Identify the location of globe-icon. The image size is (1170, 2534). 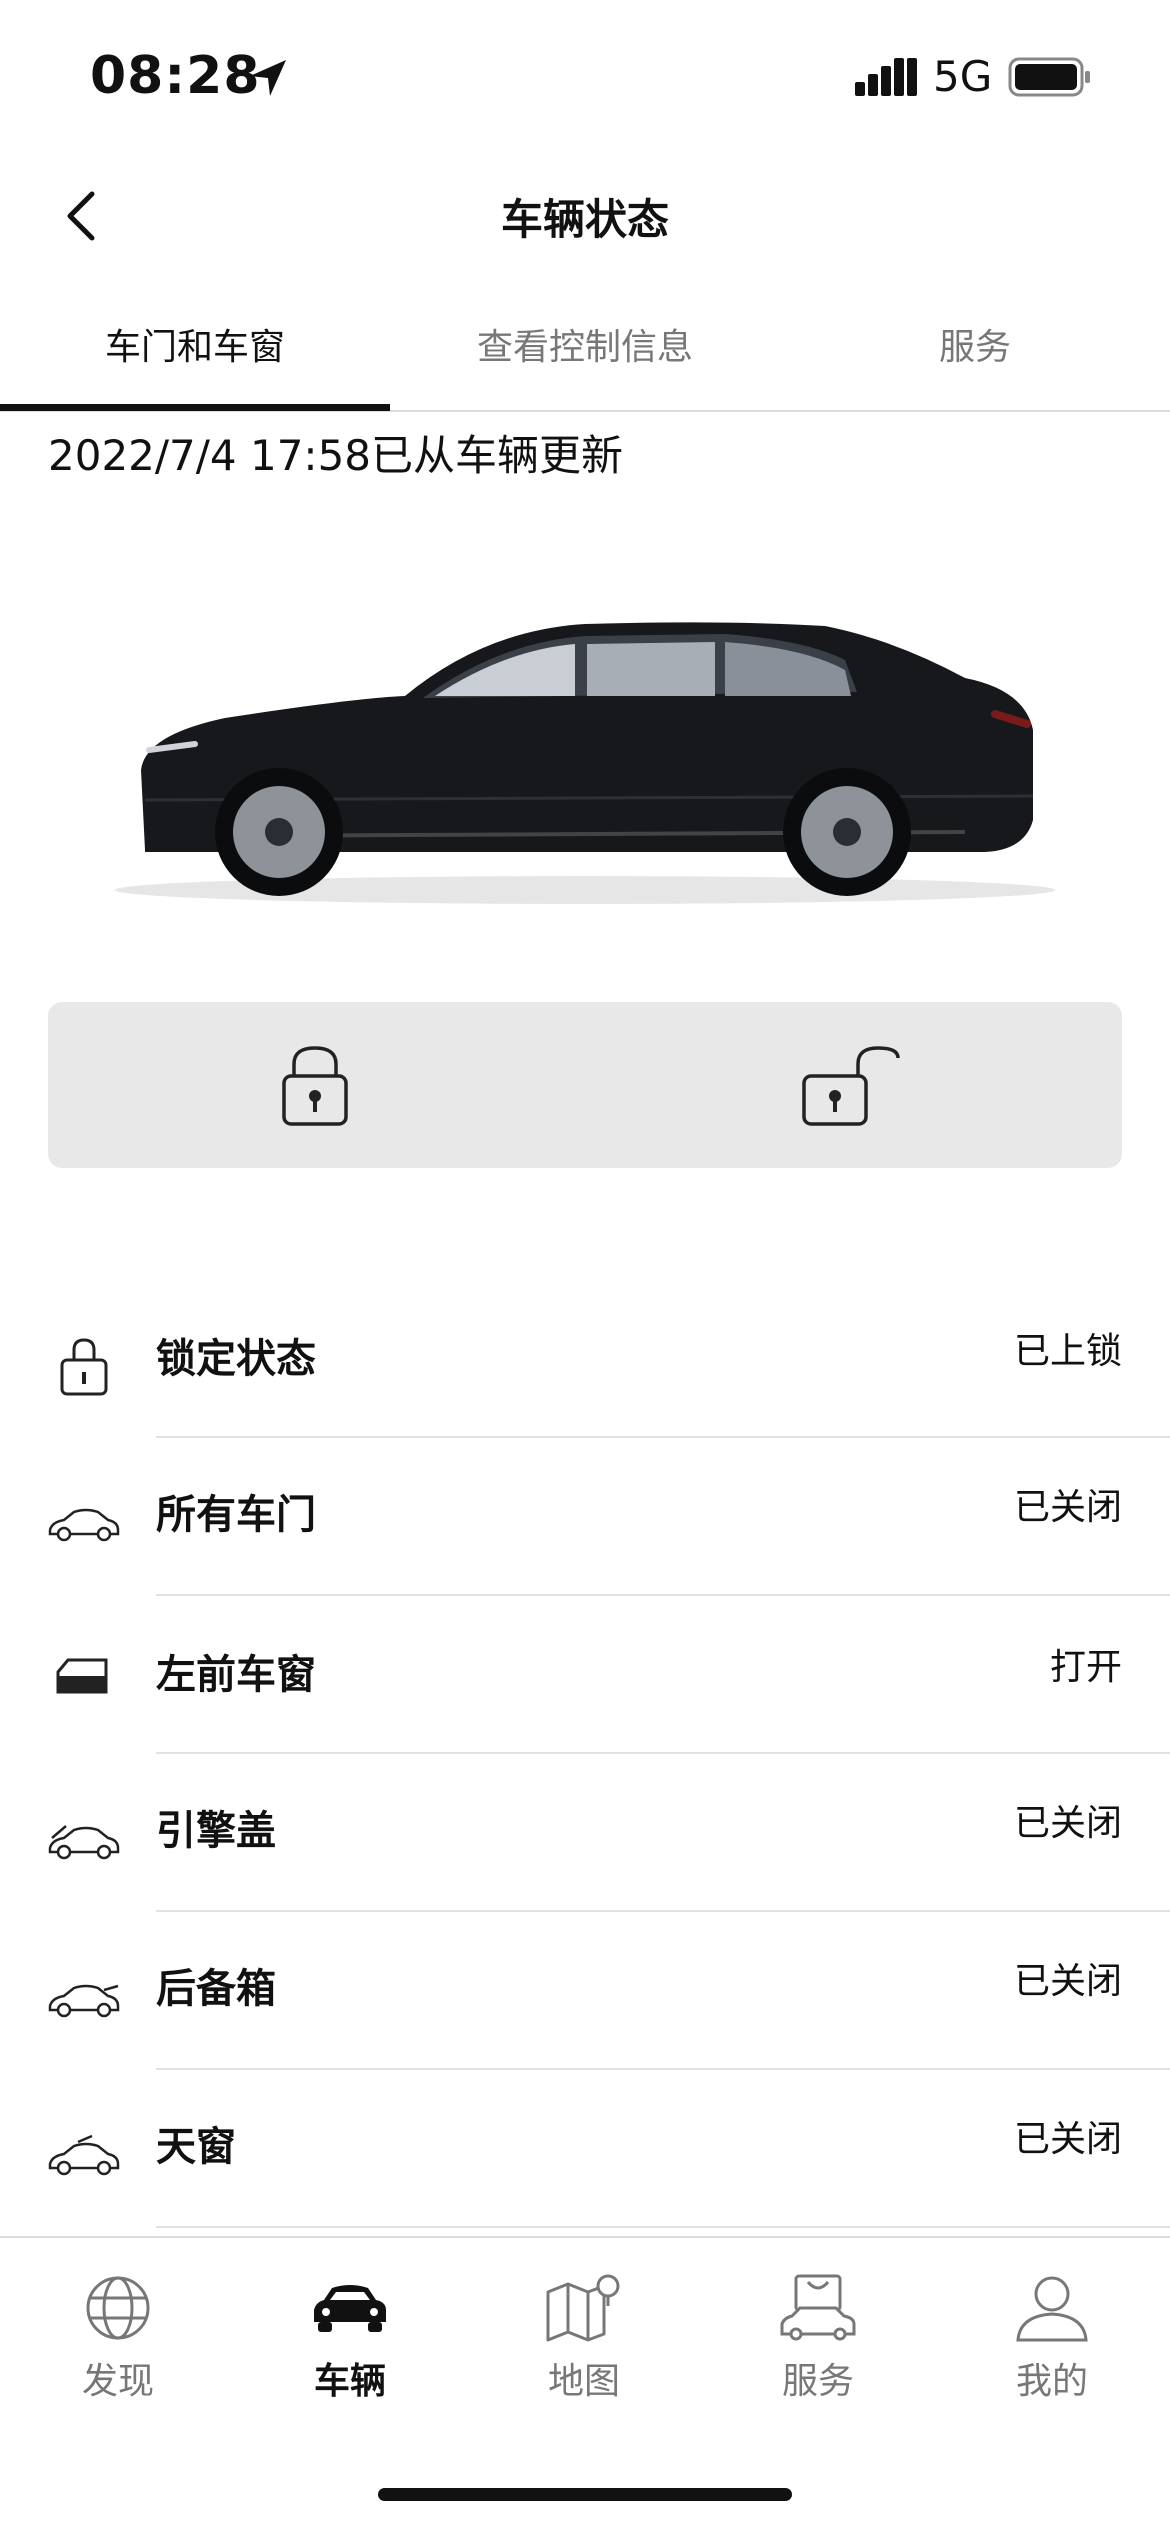
(118, 2308).